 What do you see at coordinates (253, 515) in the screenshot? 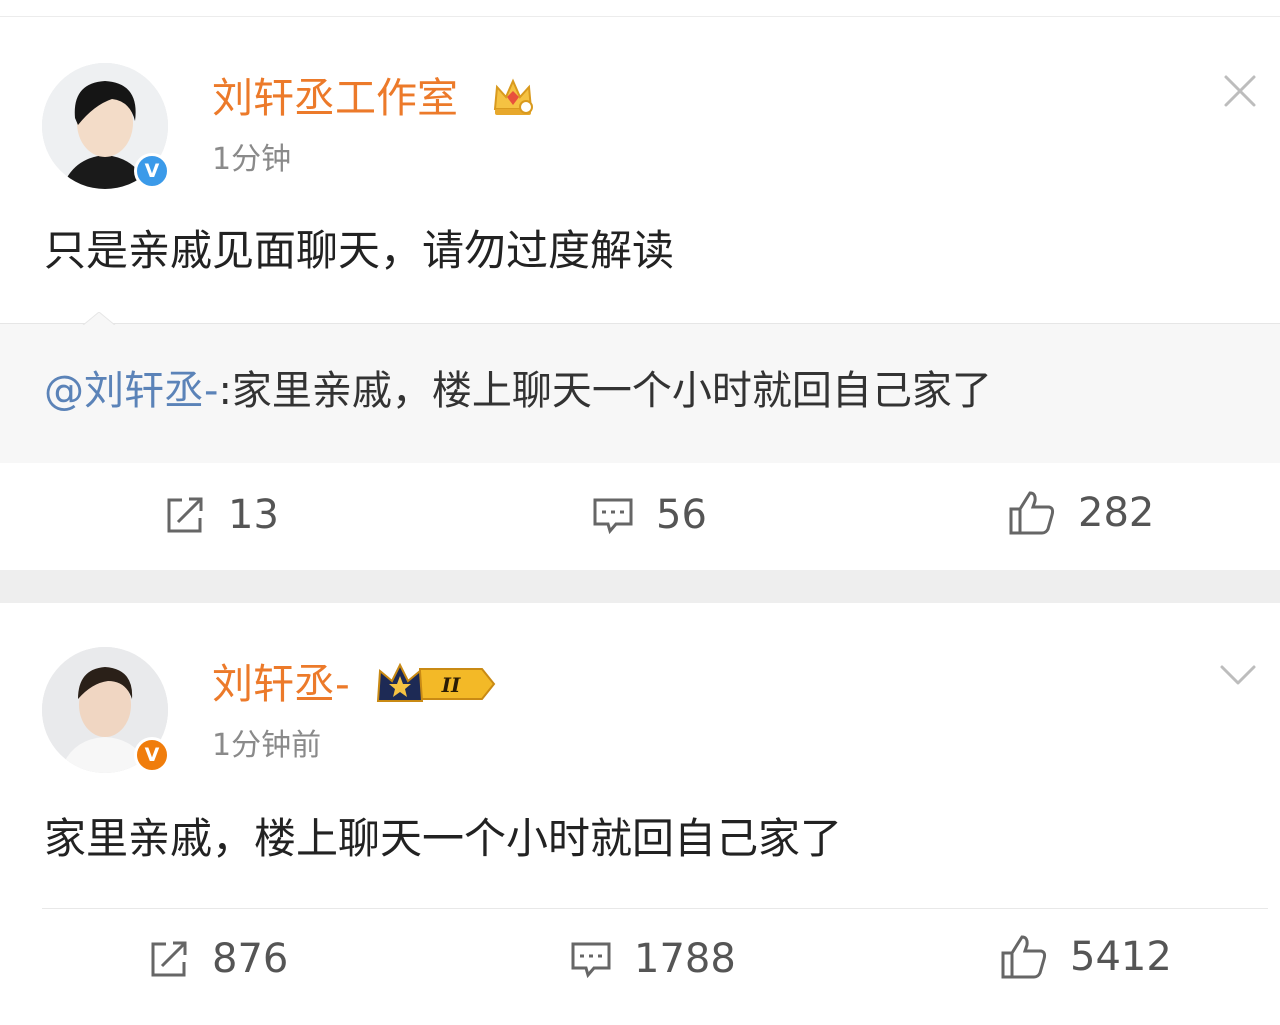
I see `repost-count: 13` at bounding box center [253, 515].